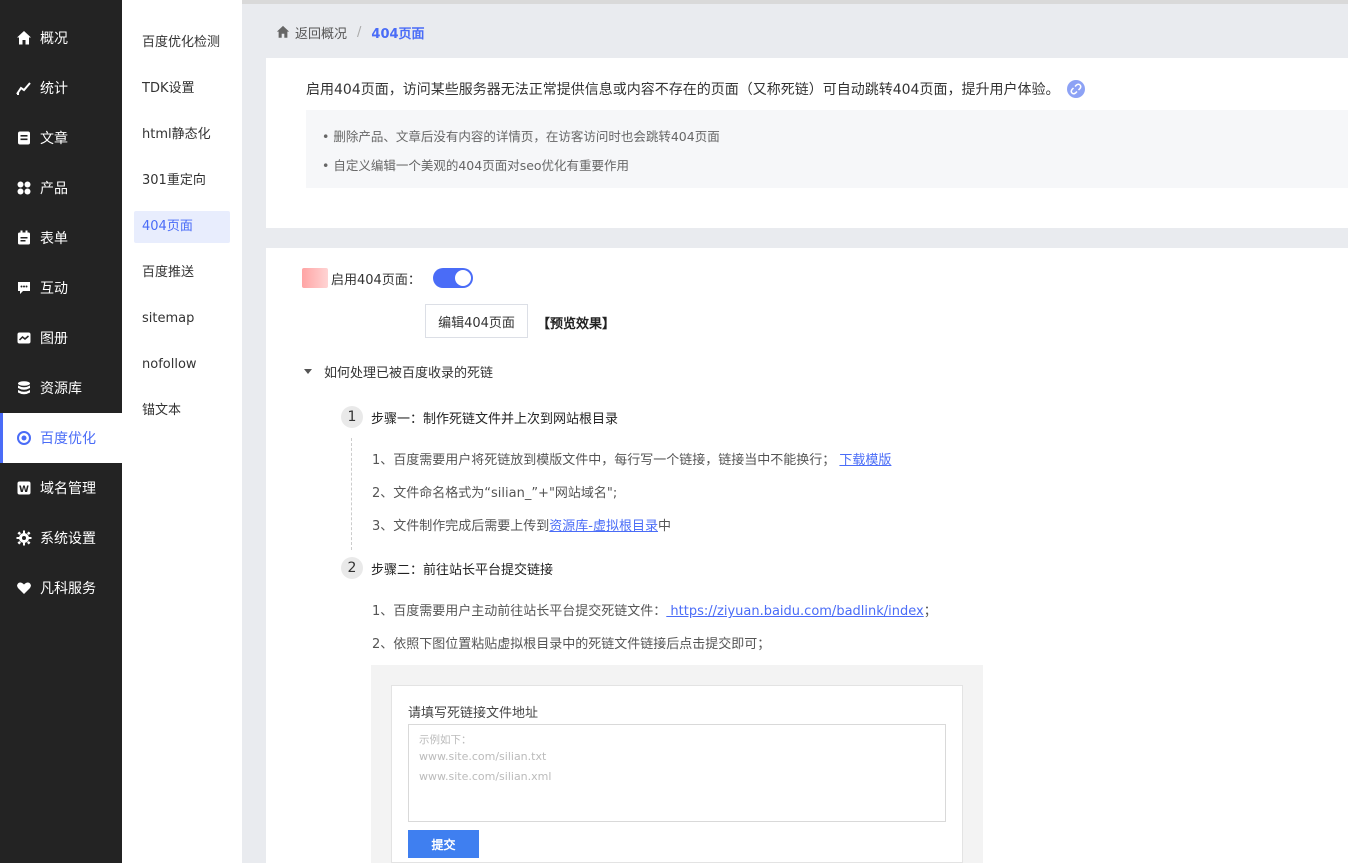 Image resolution: width=1348 pixels, height=863 pixels. I want to click on seo-icon, so click(24, 438).